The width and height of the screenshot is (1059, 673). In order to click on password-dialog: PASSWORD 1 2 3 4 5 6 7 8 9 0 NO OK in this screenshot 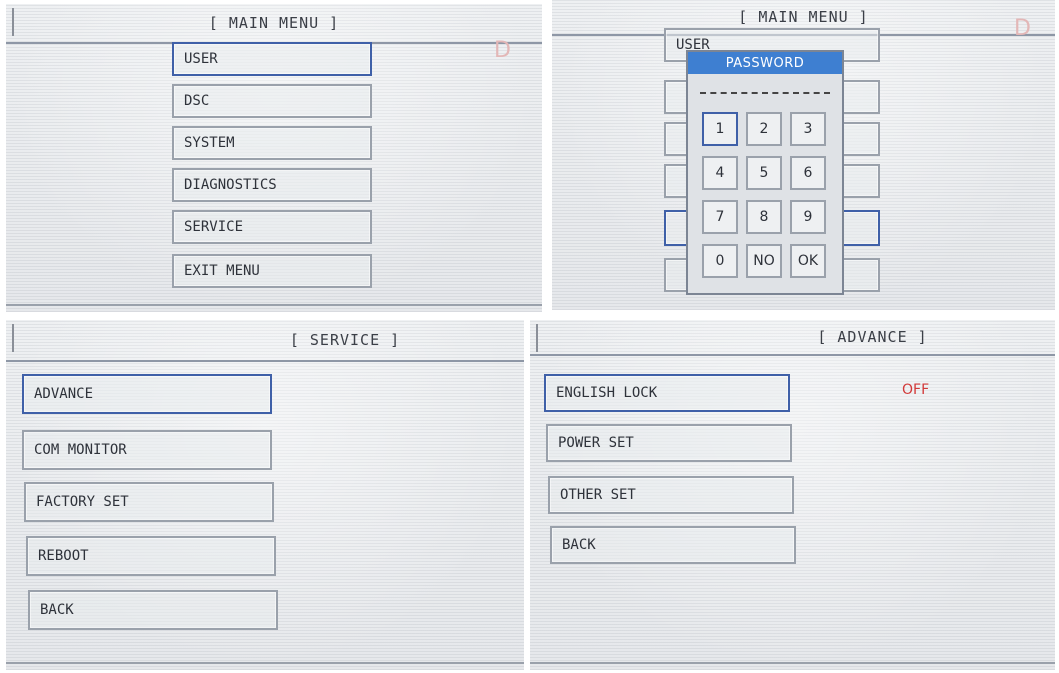, I will do `click(765, 172)`.